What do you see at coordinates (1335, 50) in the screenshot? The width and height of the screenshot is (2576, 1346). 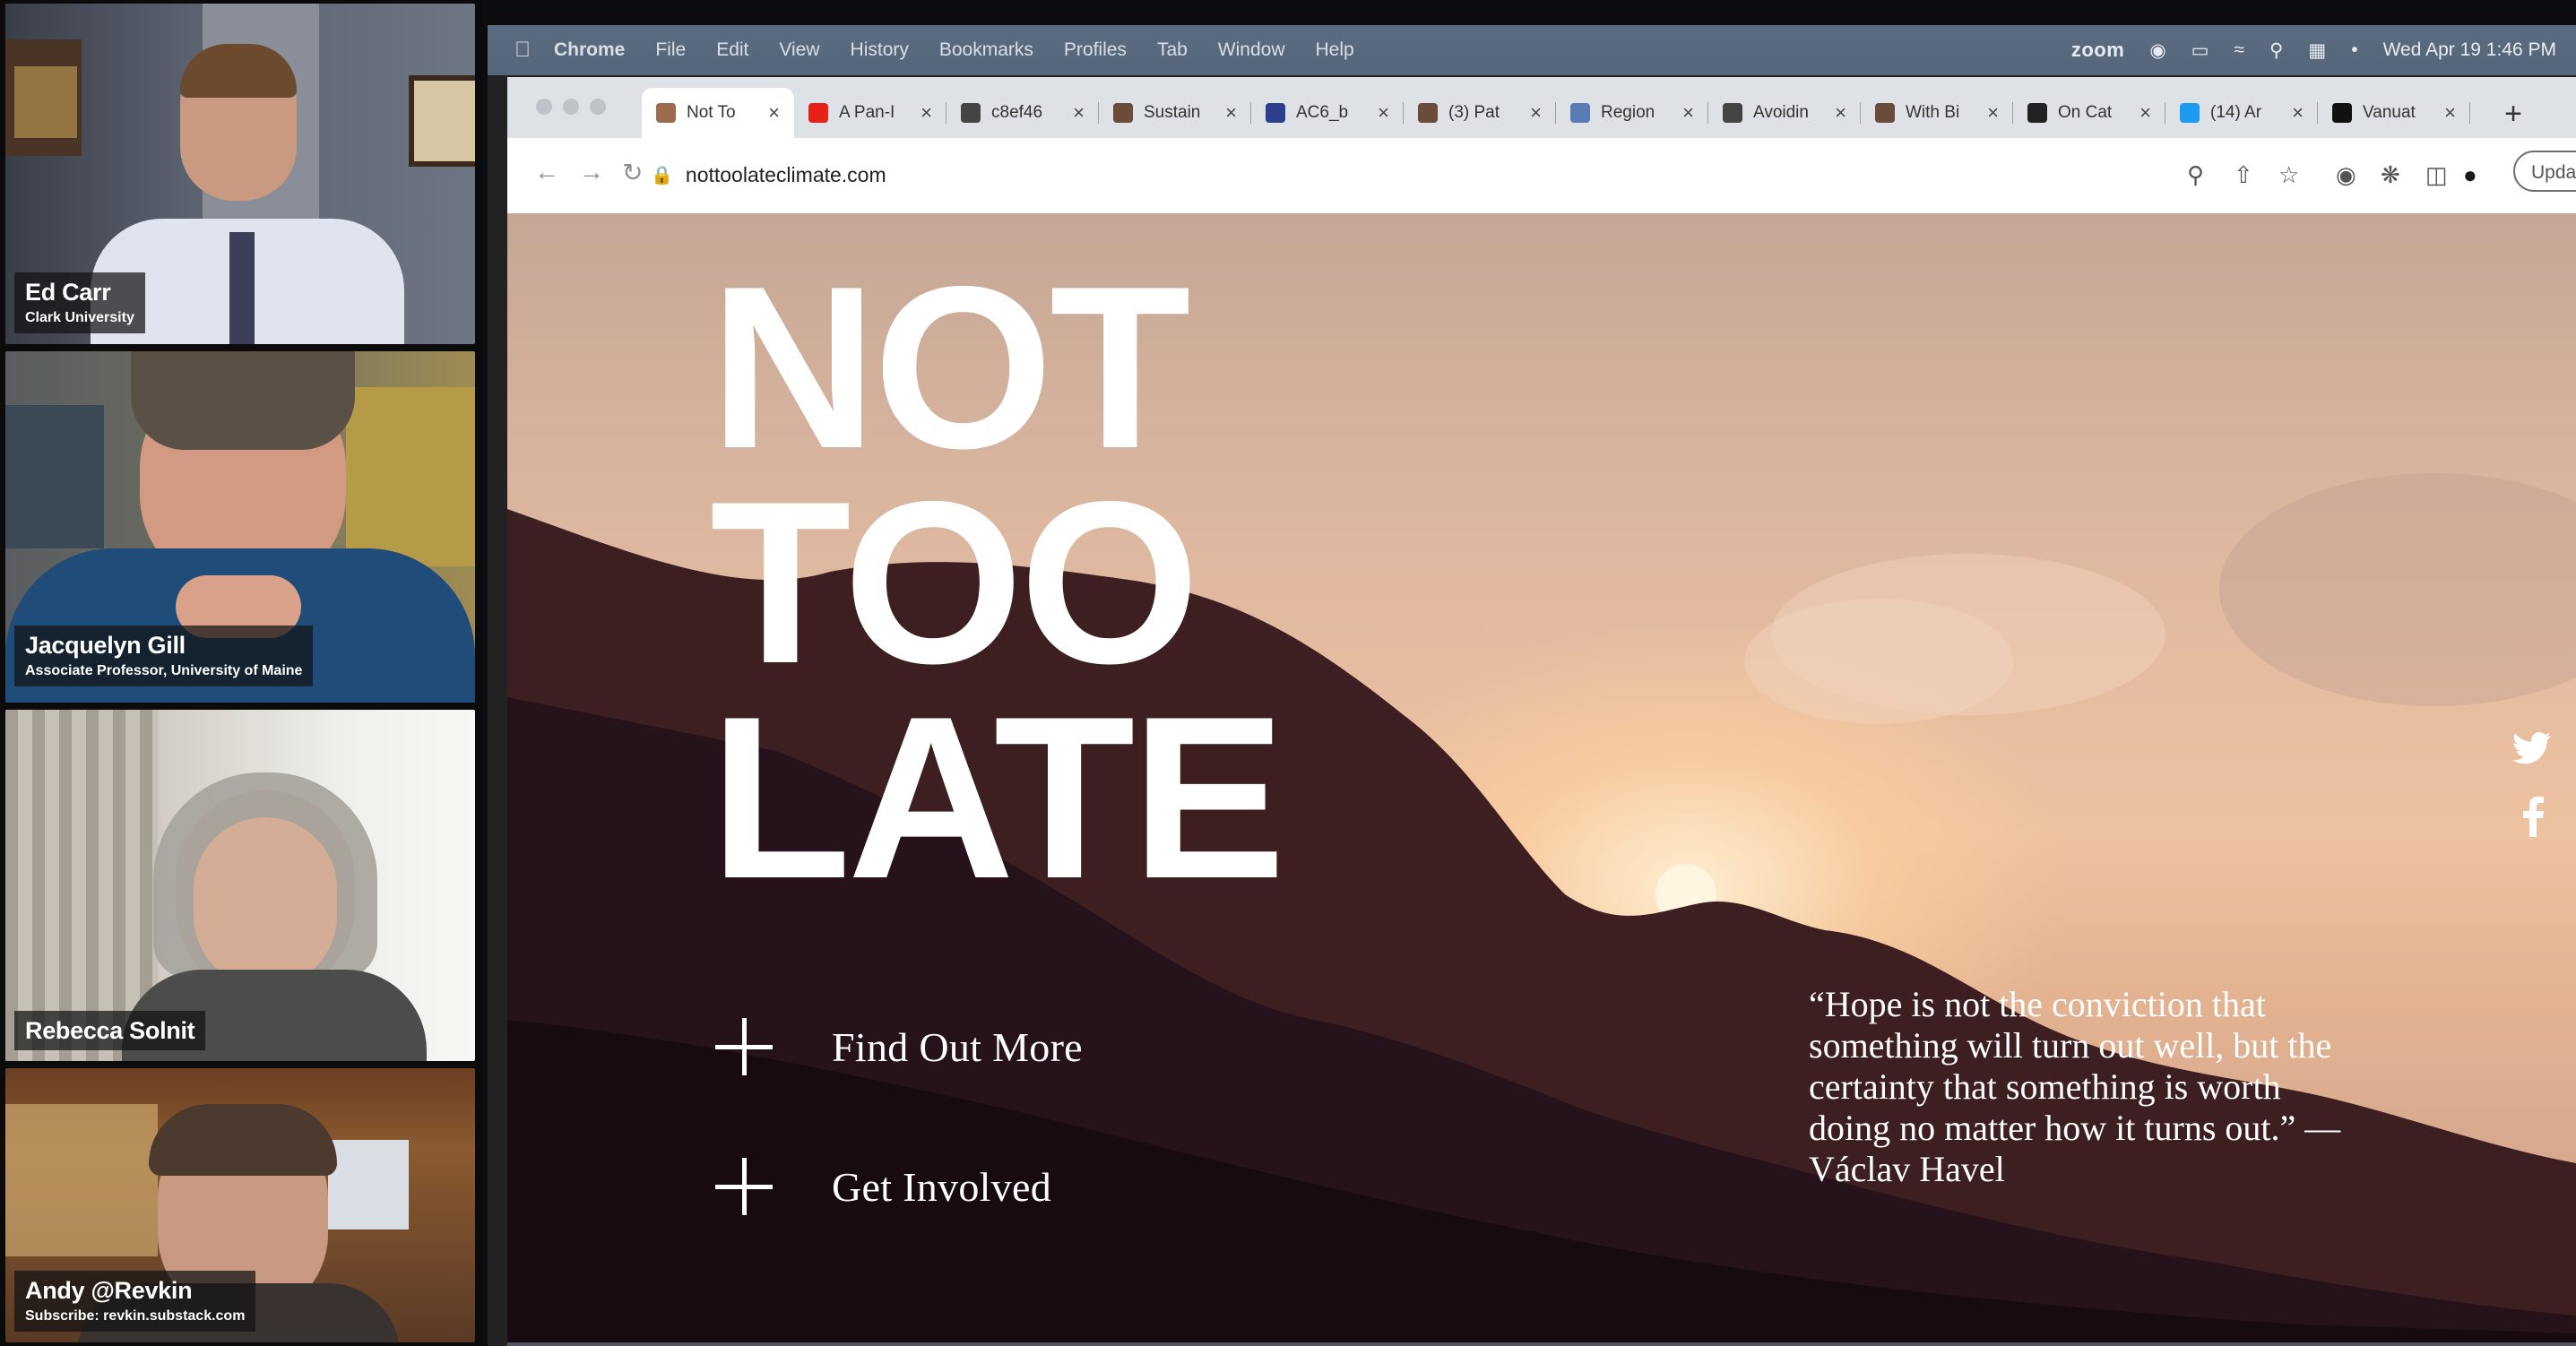 I see `menu-help: Help` at bounding box center [1335, 50].